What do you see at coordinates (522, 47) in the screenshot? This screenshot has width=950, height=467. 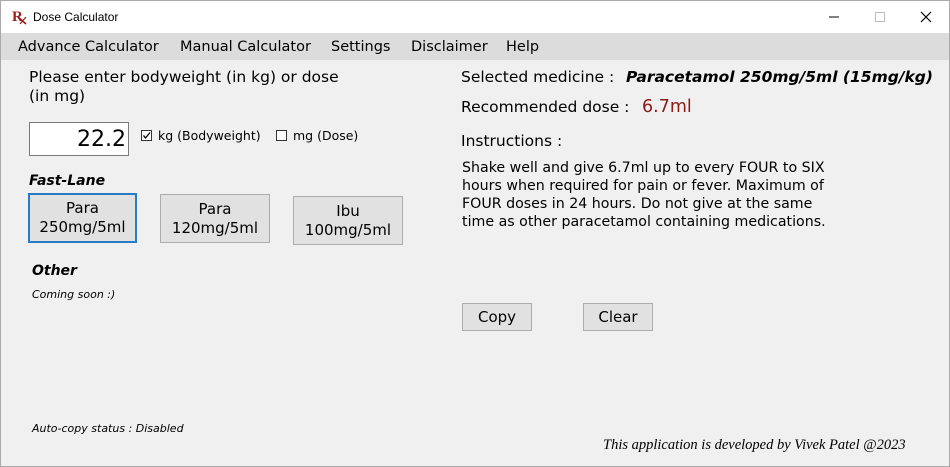 I see `menu-help: Help` at bounding box center [522, 47].